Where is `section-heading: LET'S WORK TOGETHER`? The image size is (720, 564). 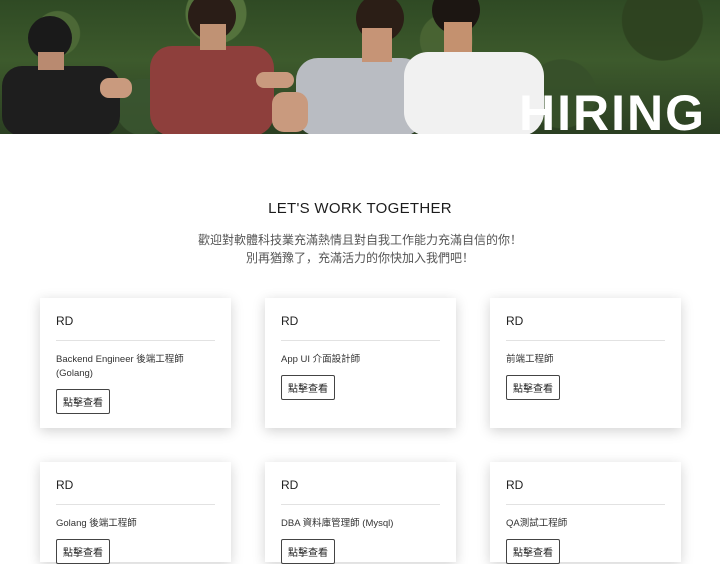 section-heading: LET'S WORK TOGETHER is located at coordinates (360, 208).